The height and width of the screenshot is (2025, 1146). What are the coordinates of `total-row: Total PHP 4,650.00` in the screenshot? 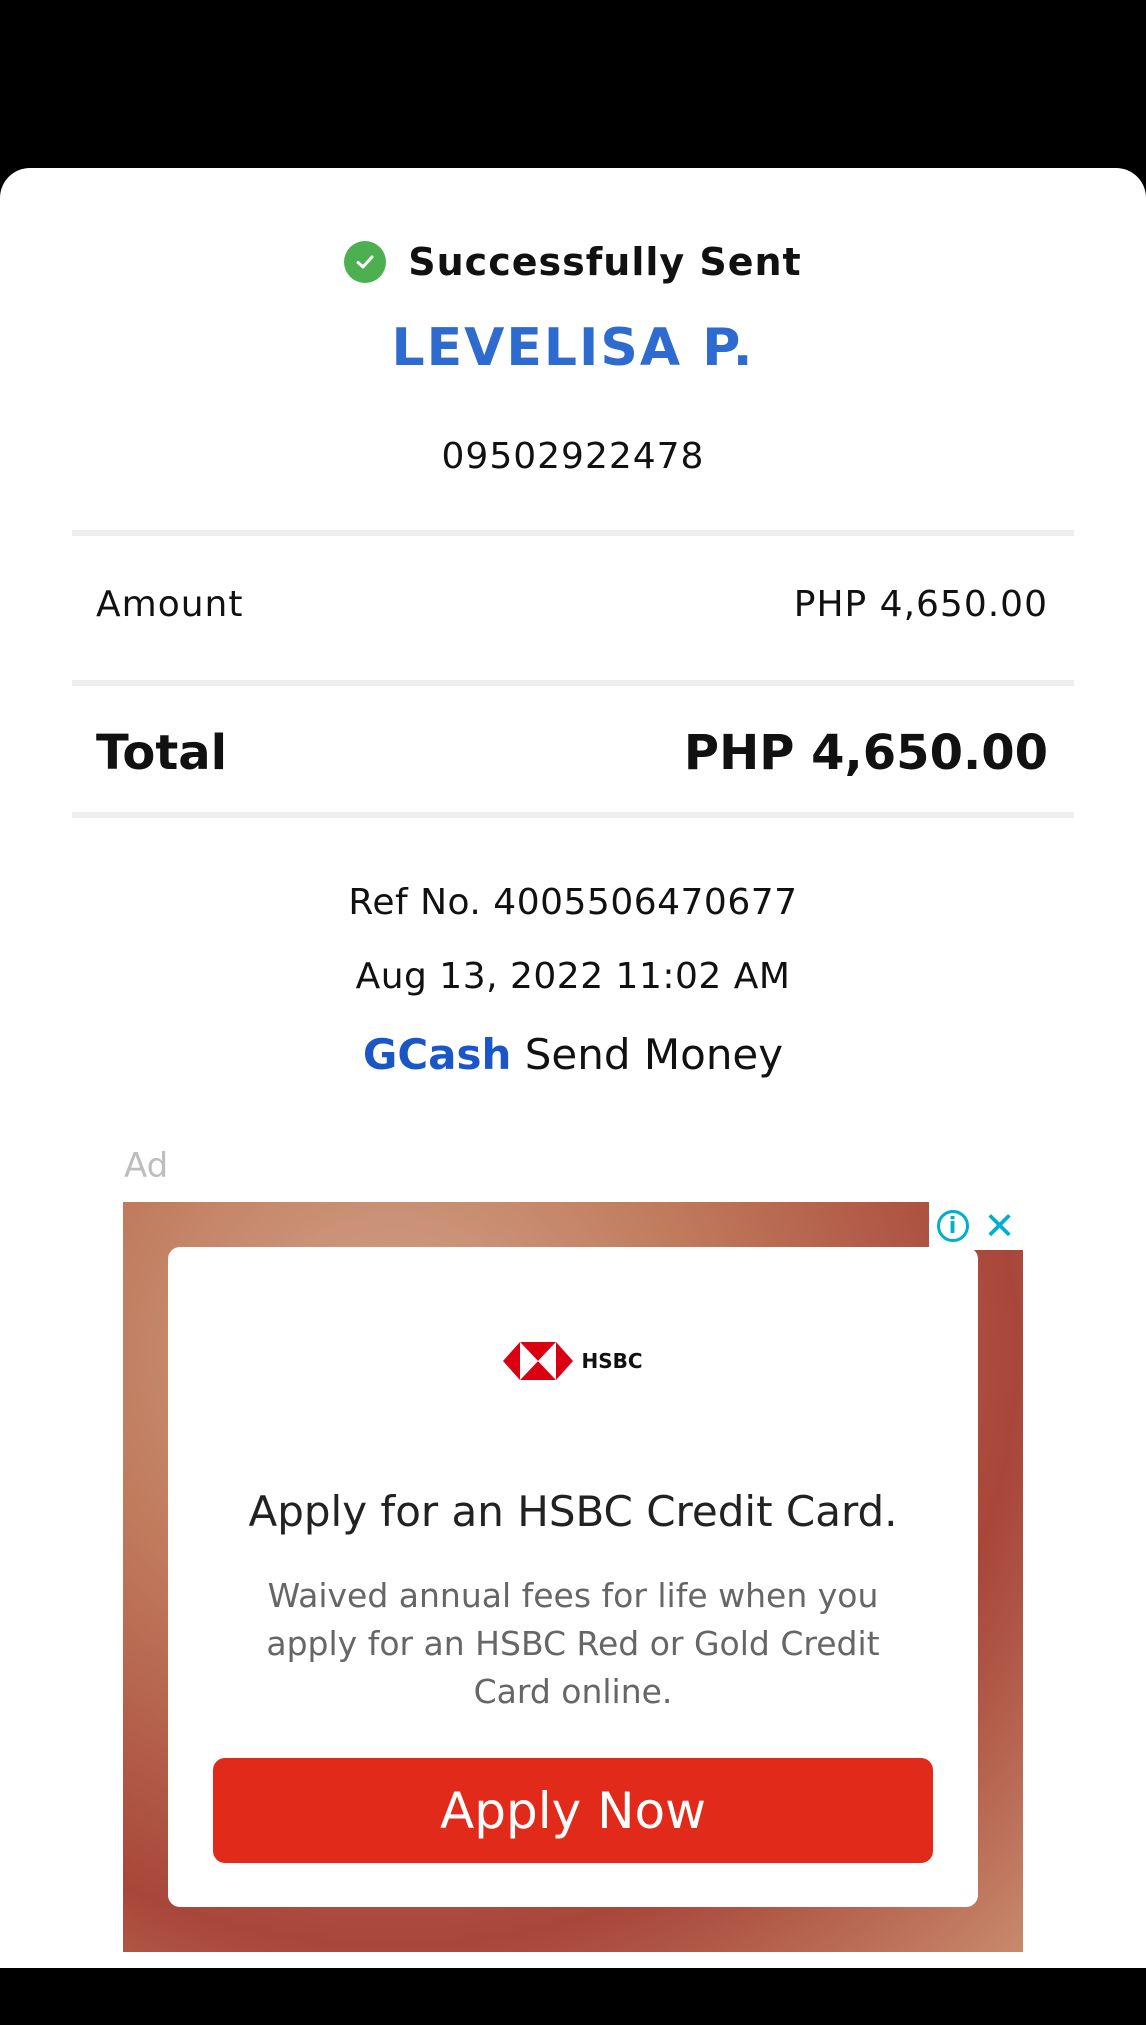 It's located at (572, 753).